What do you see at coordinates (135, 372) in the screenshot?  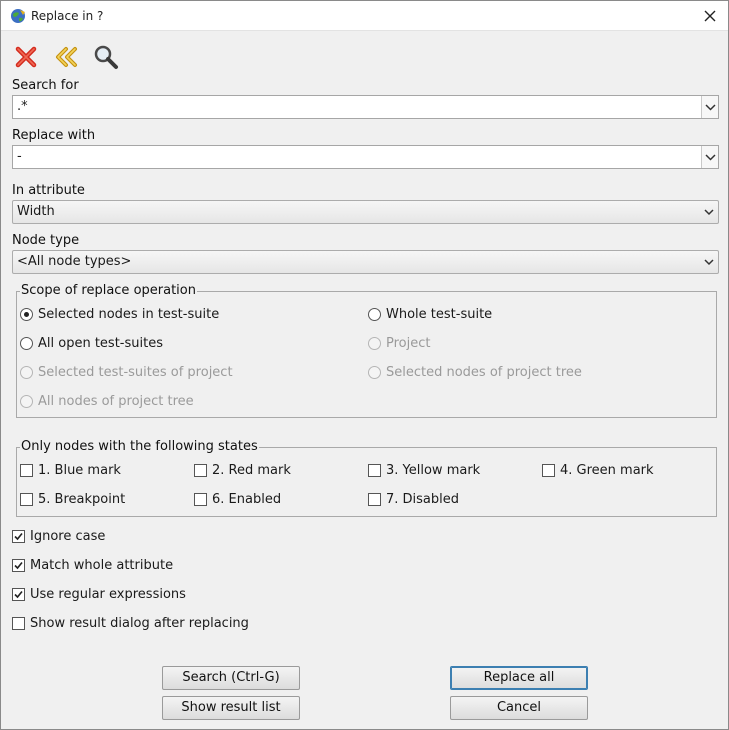 I see `radio-label: Selected test-suites of project` at bounding box center [135, 372].